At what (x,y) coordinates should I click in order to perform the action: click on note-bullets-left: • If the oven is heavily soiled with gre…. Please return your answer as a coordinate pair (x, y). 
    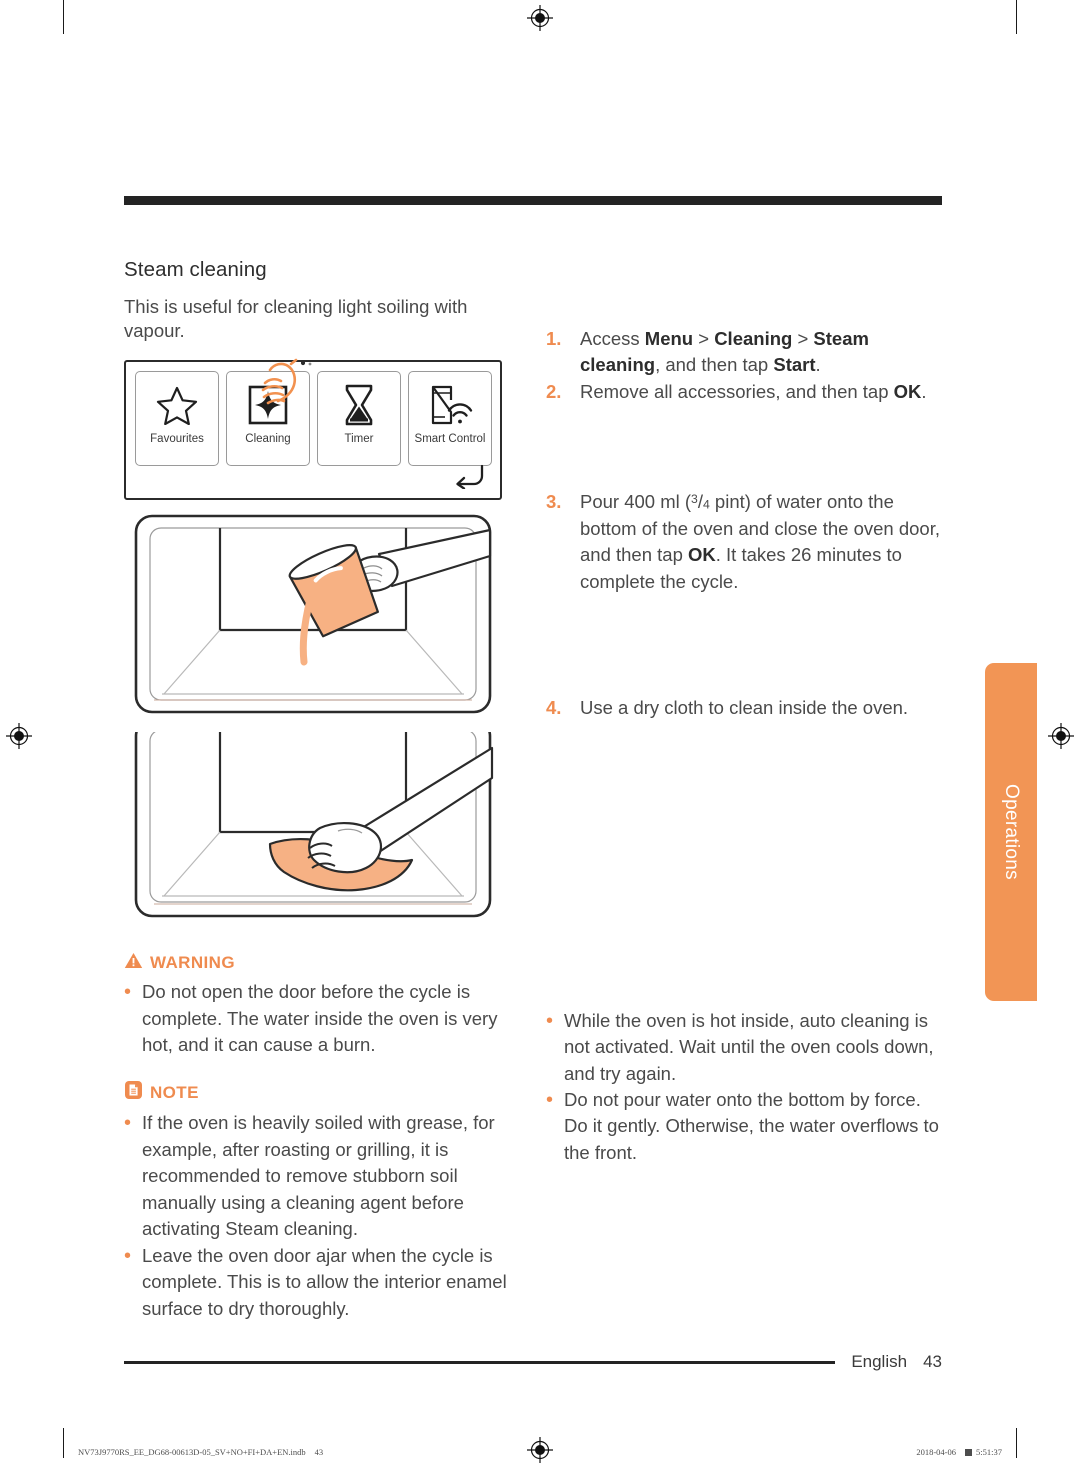
    Looking at the image, I should click on (319, 1216).